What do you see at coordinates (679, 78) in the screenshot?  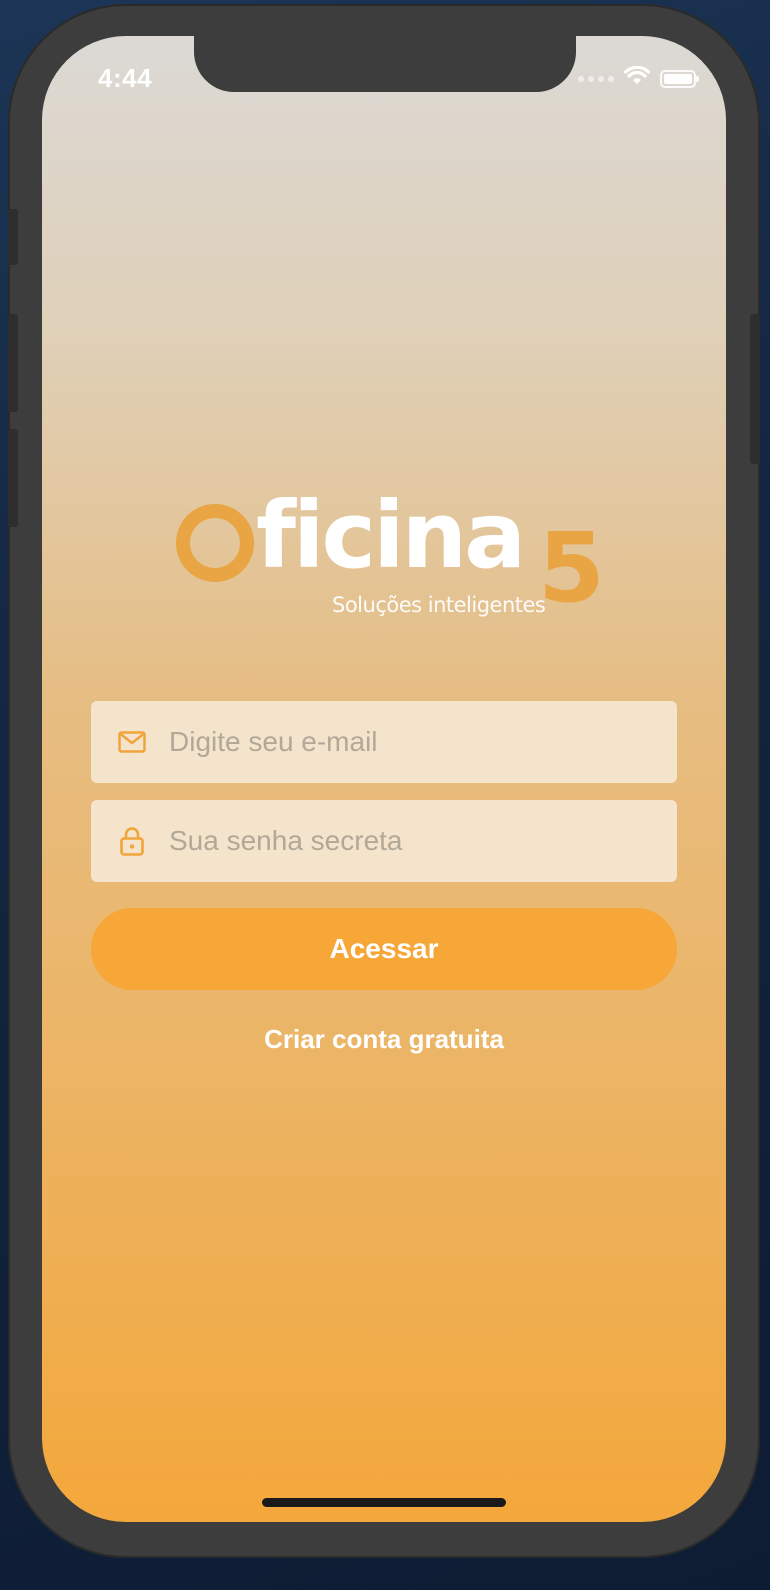 I see `battery-icon` at bounding box center [679, 78].